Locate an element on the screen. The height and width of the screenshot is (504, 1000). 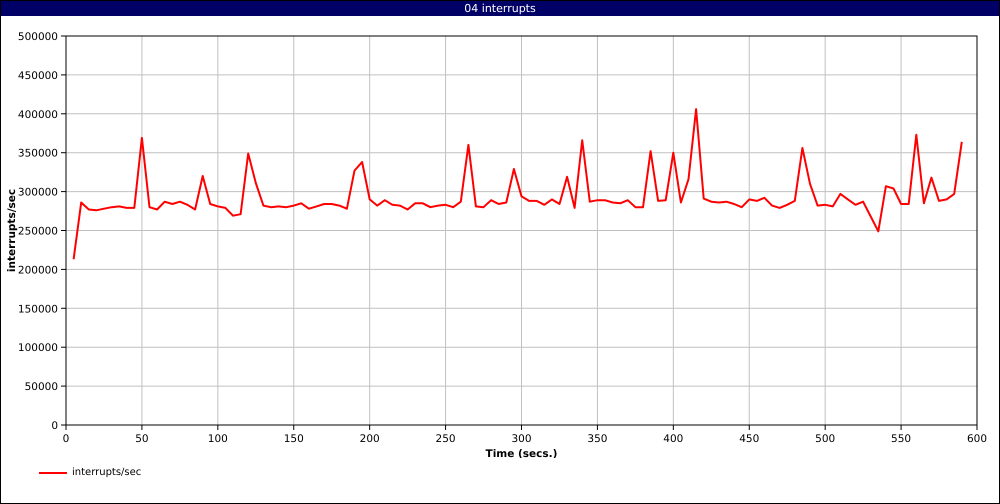
tick-label: 250000 is located at coordinates (38, 232).